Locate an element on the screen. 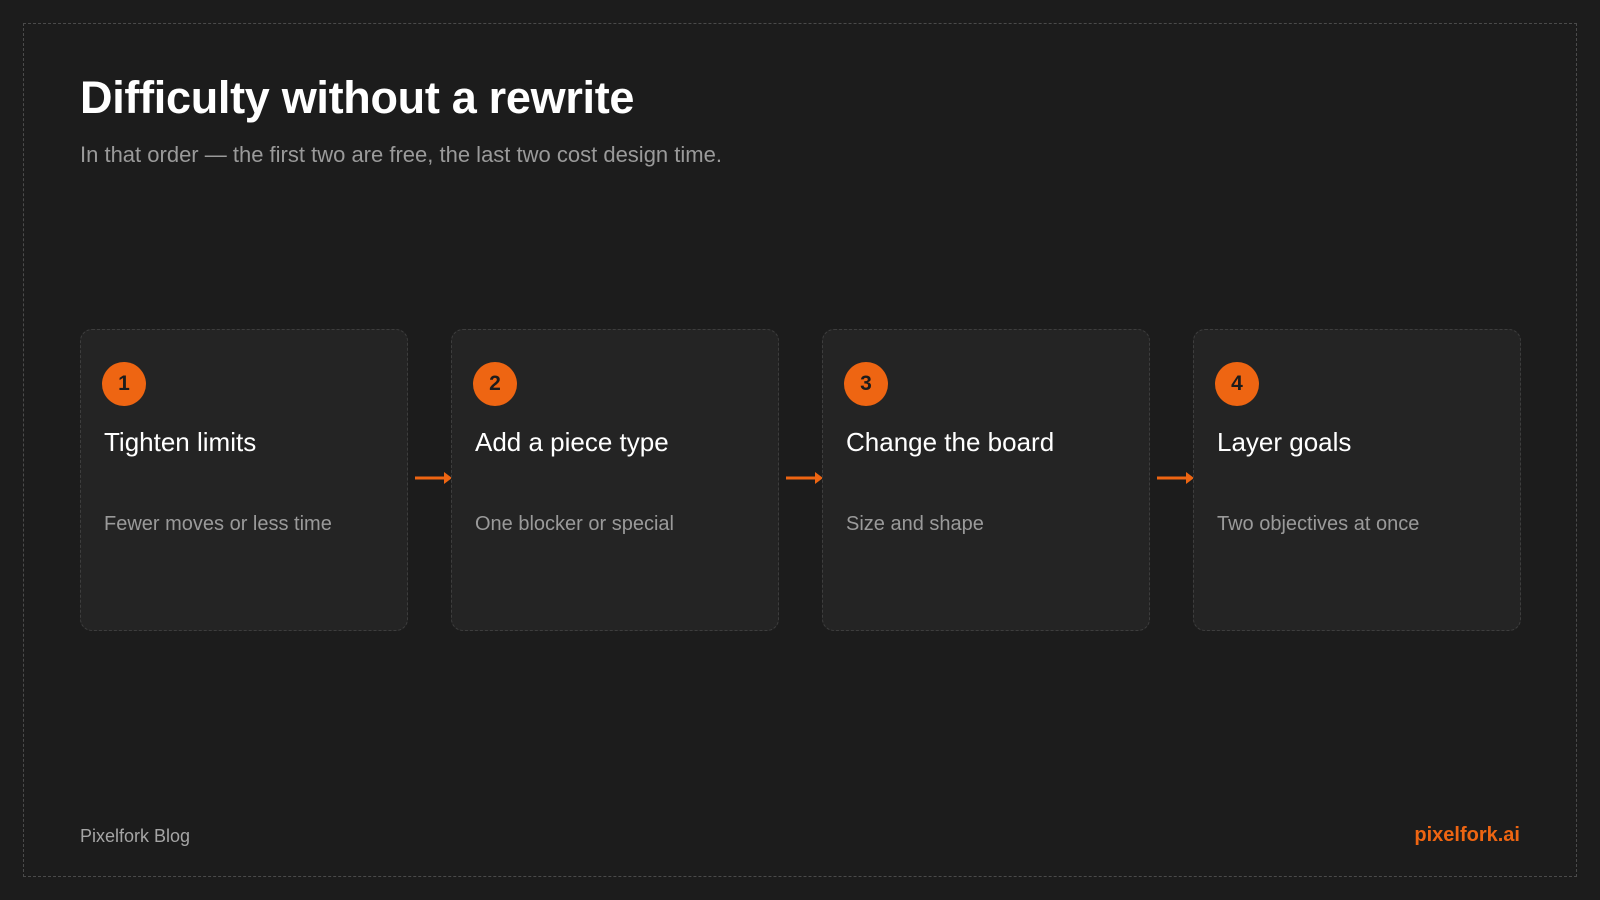 This screenshot has height=900, width=1600. step-title: Add a piece type is located at coordinates (572, 442).